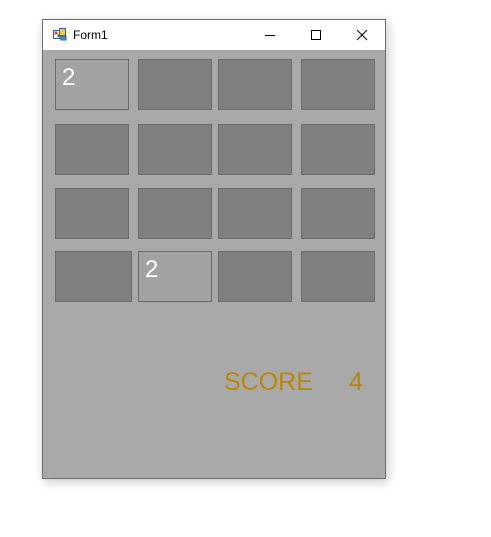 This screenshot has height=537, width=491. I want to click on minimize-button, so click(270, 35).